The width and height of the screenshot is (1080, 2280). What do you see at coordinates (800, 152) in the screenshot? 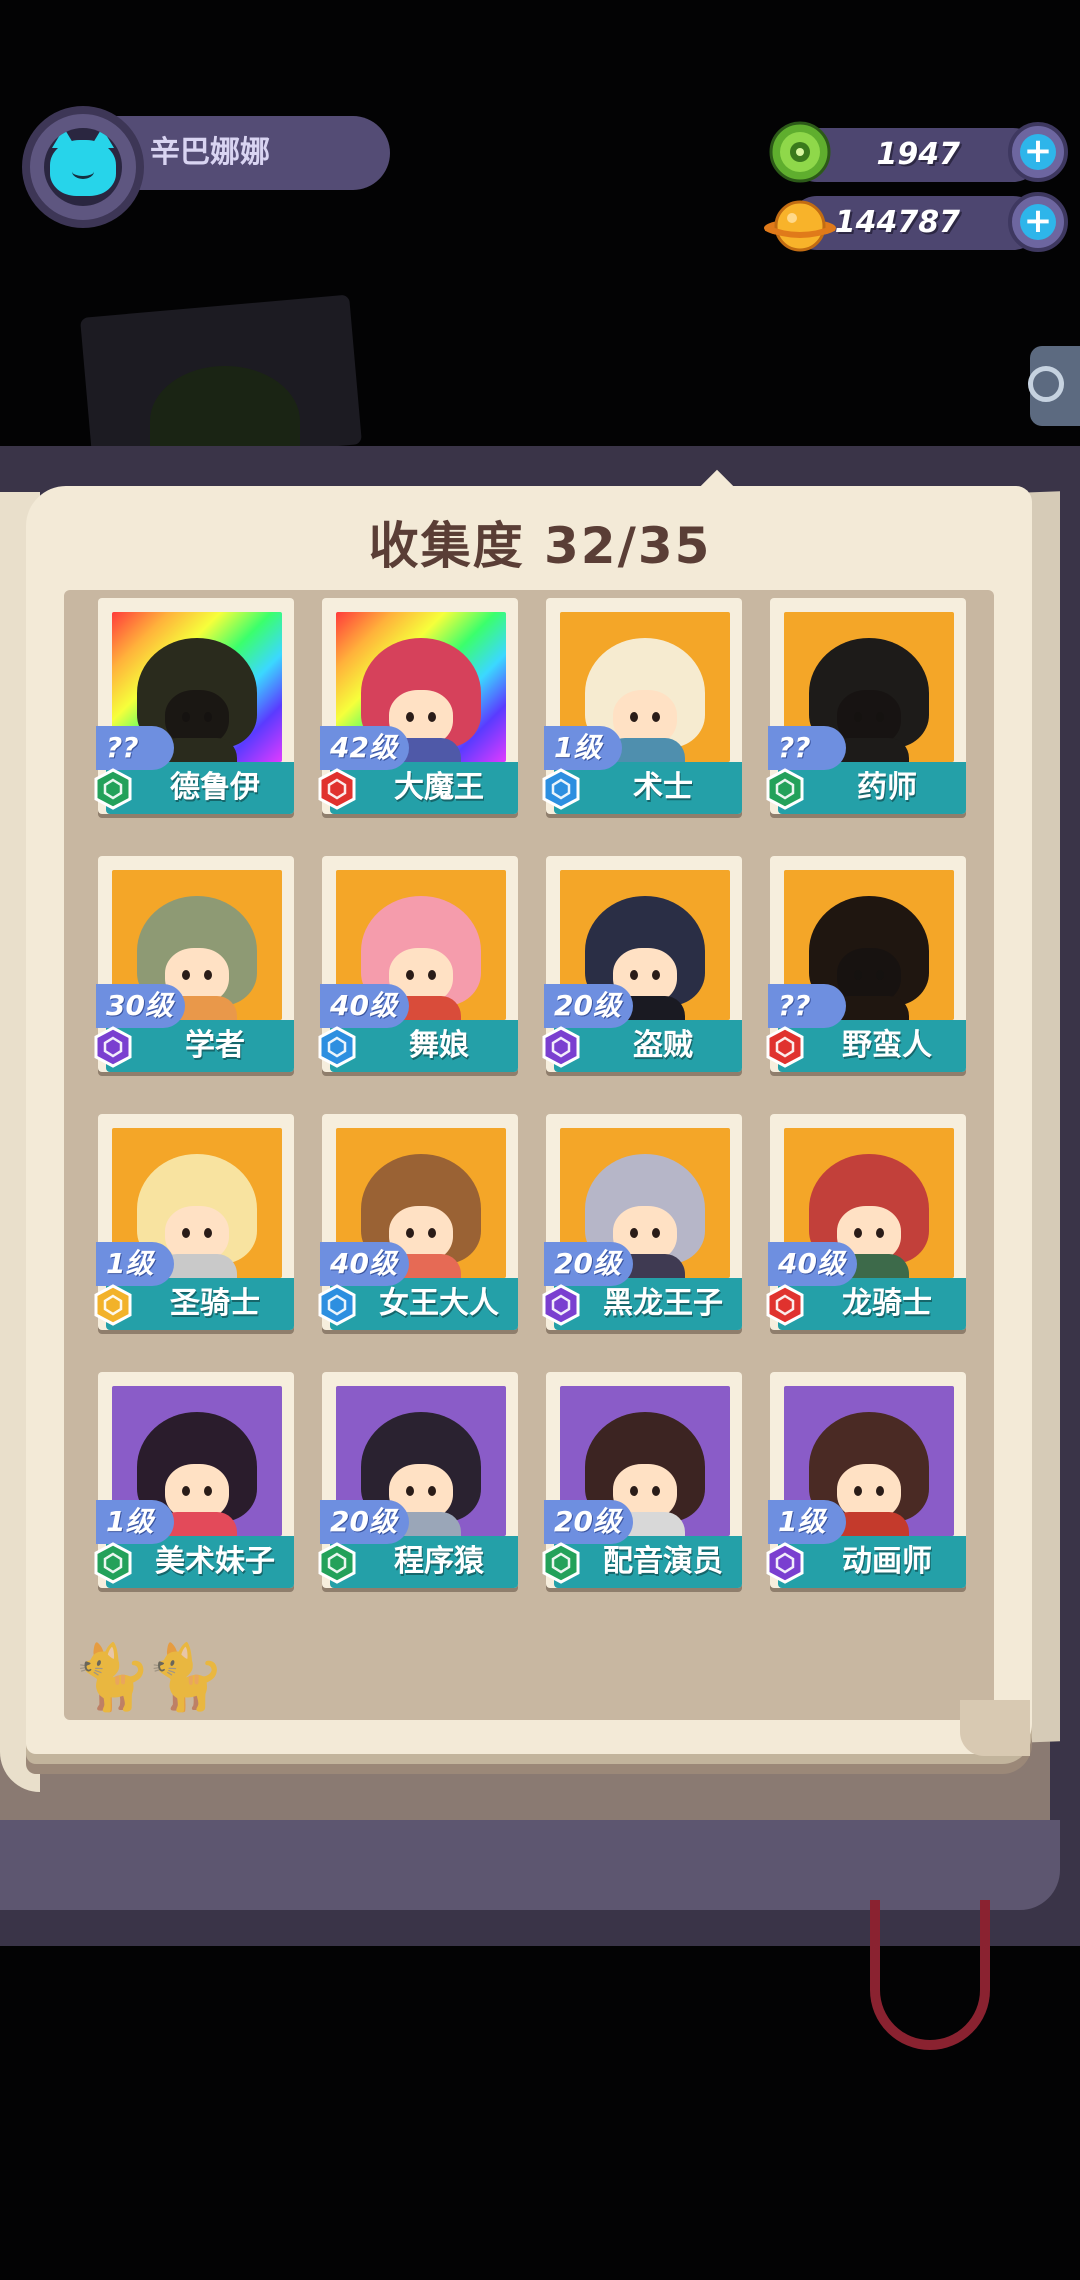
I see `green-gem-icon` at bounding box center [800, 152].